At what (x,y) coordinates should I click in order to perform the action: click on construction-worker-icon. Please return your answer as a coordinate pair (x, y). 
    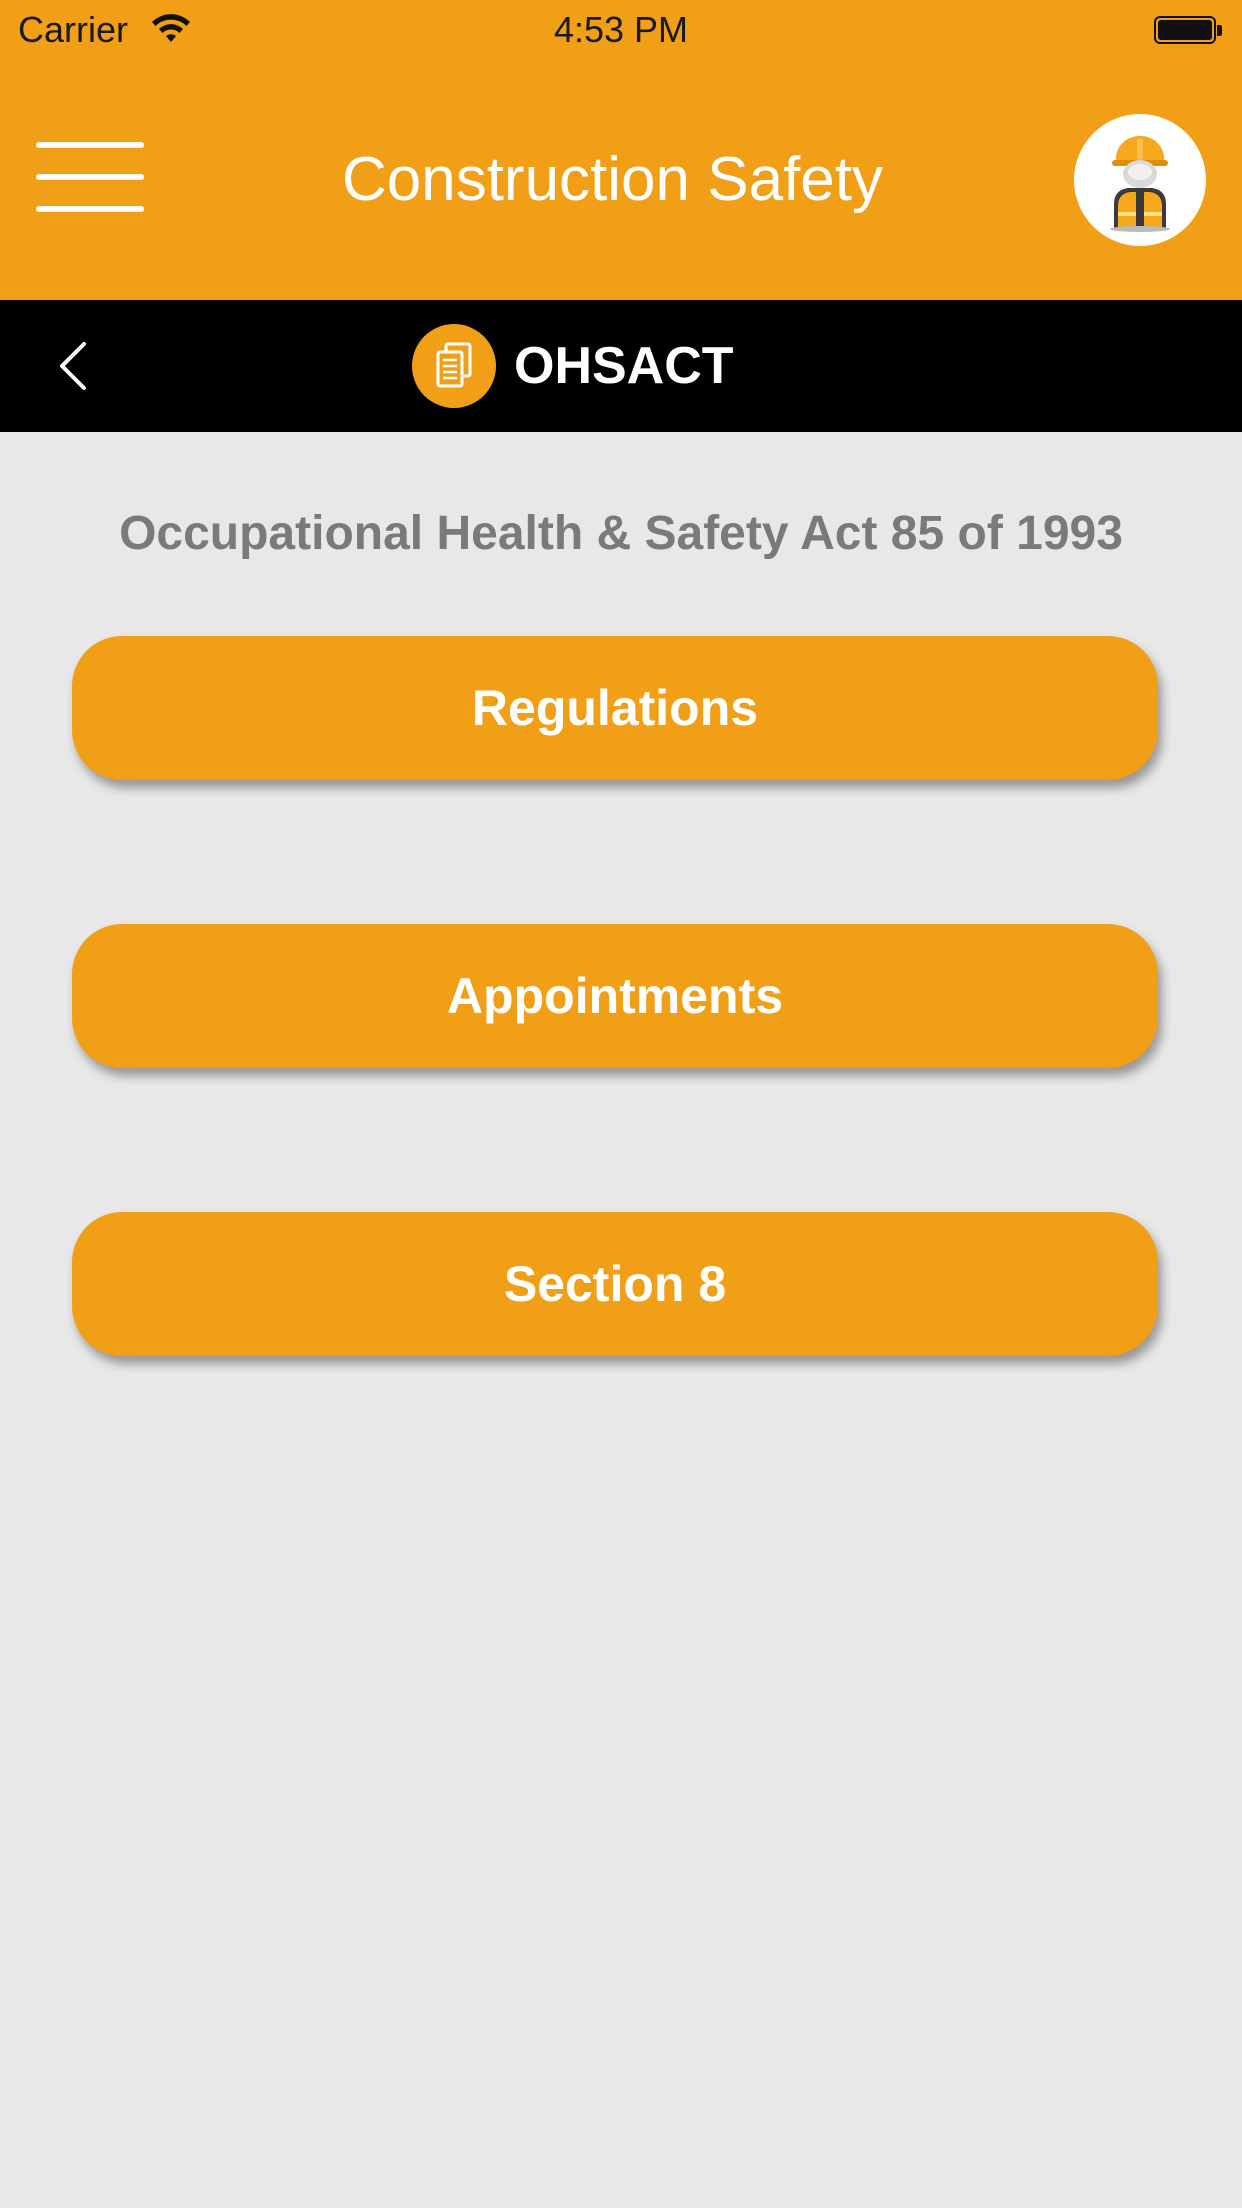
    Looking at the image, I should click on (1140, 184).